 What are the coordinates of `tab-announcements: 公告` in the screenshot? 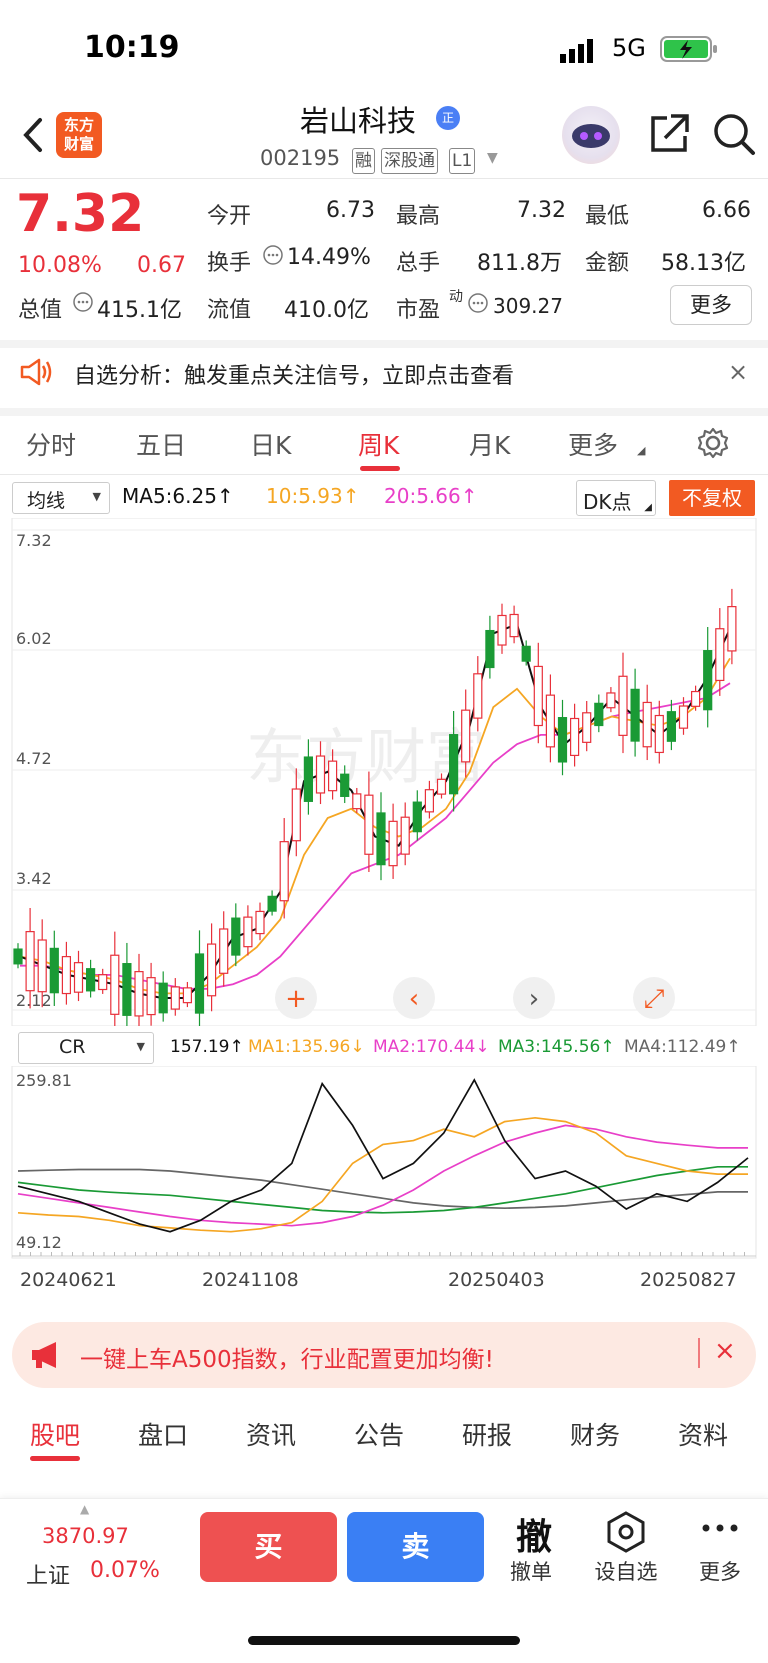 It's located at (379, 1434).